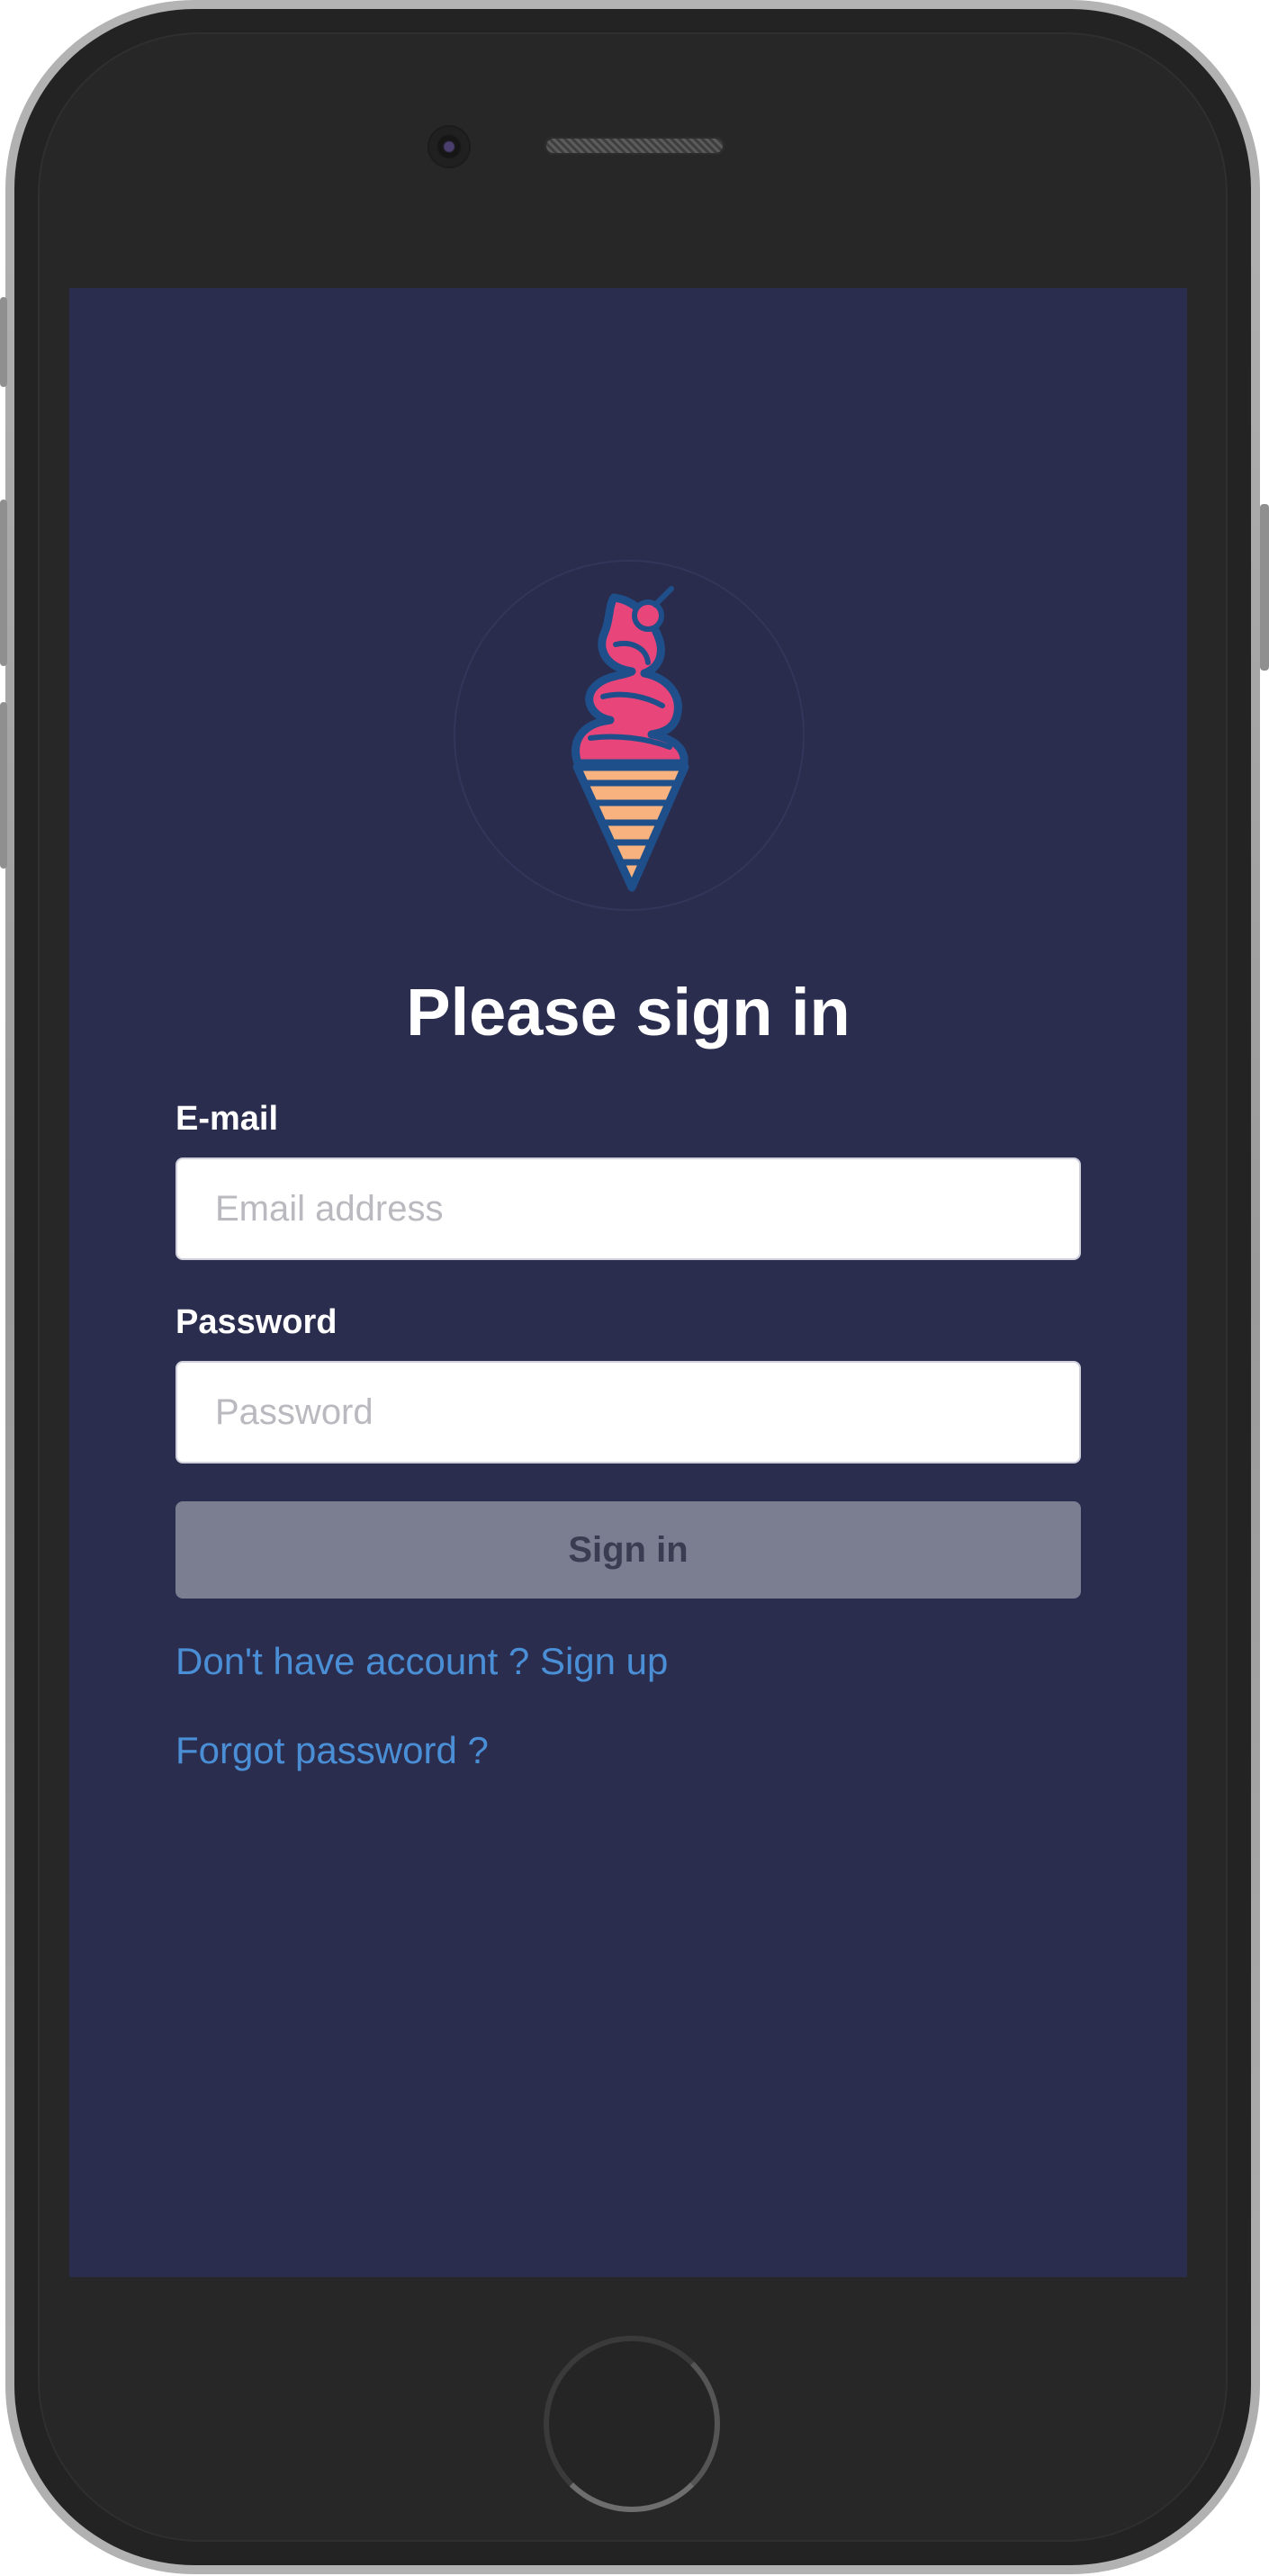  I want to click on sign-in-button: Sign in, so click(628, 1550).